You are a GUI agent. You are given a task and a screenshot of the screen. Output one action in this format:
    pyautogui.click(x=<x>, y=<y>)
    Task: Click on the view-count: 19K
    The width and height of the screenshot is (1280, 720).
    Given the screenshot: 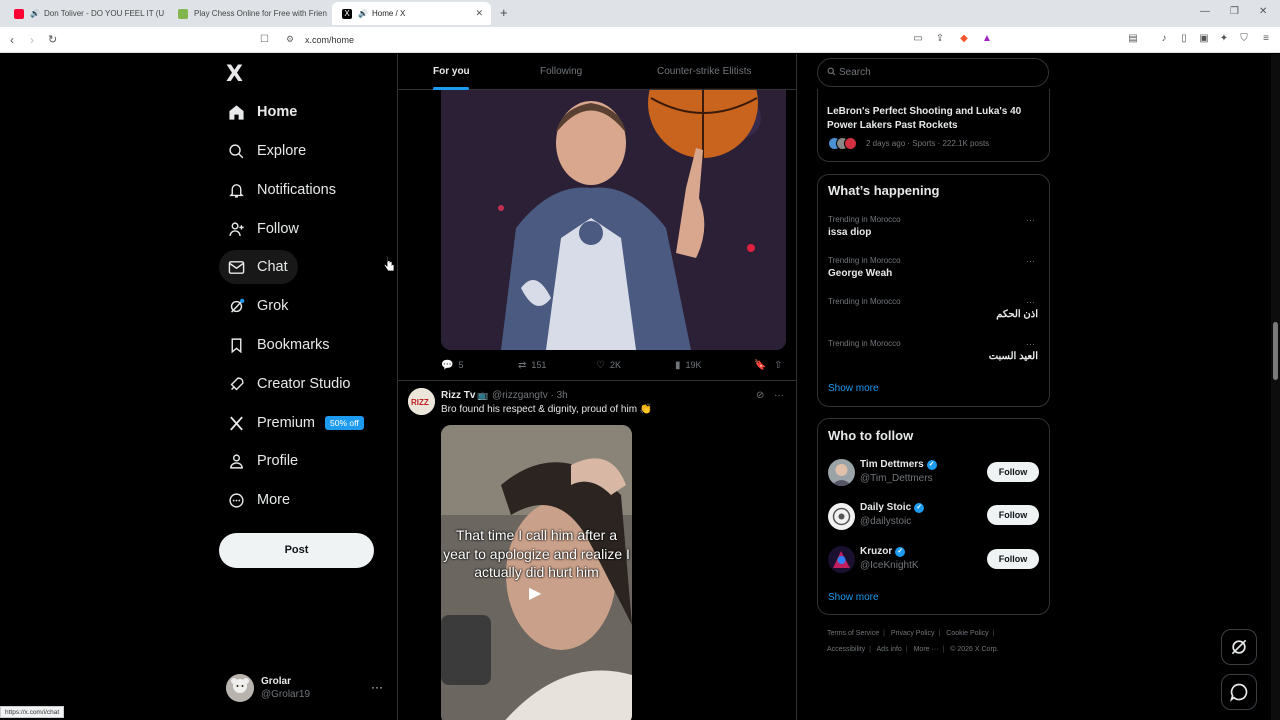 What is the action you would take?
    pyautogui.click(x=693, y=365)
    